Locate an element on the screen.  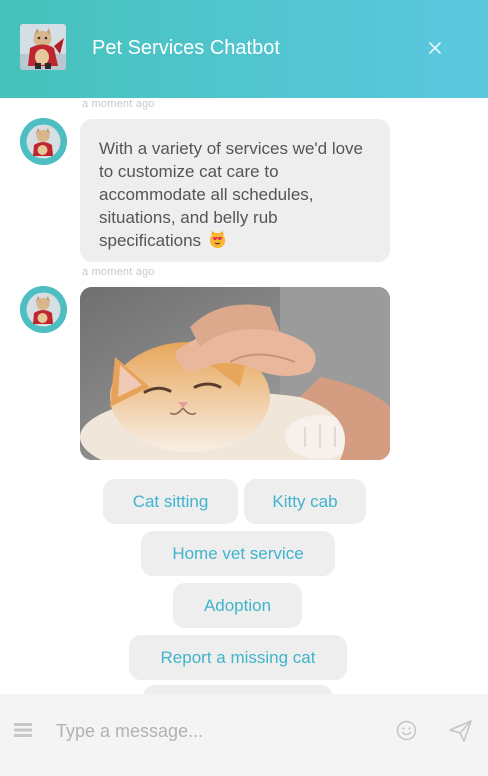
message-input is located at coordinates (216, 731).